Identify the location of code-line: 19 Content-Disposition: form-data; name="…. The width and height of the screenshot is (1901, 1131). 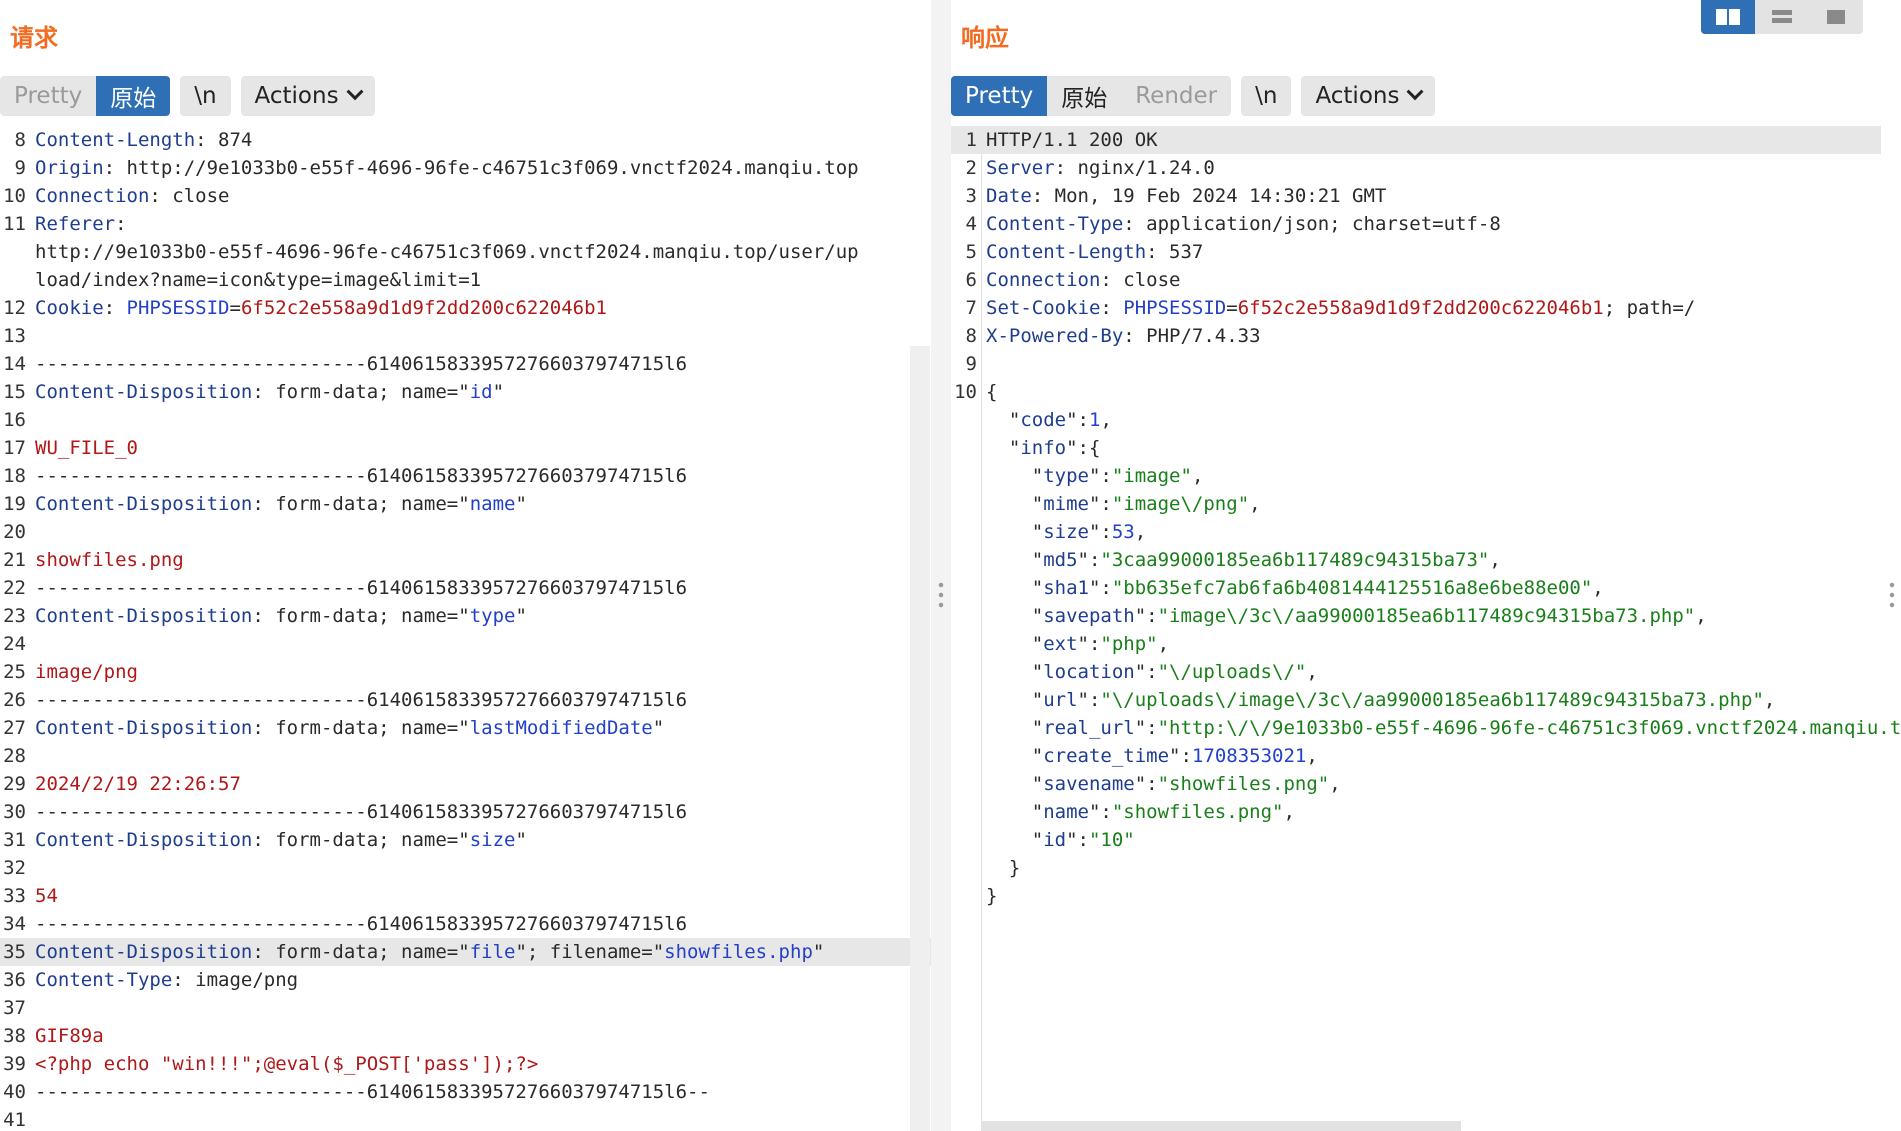
(465, 504).